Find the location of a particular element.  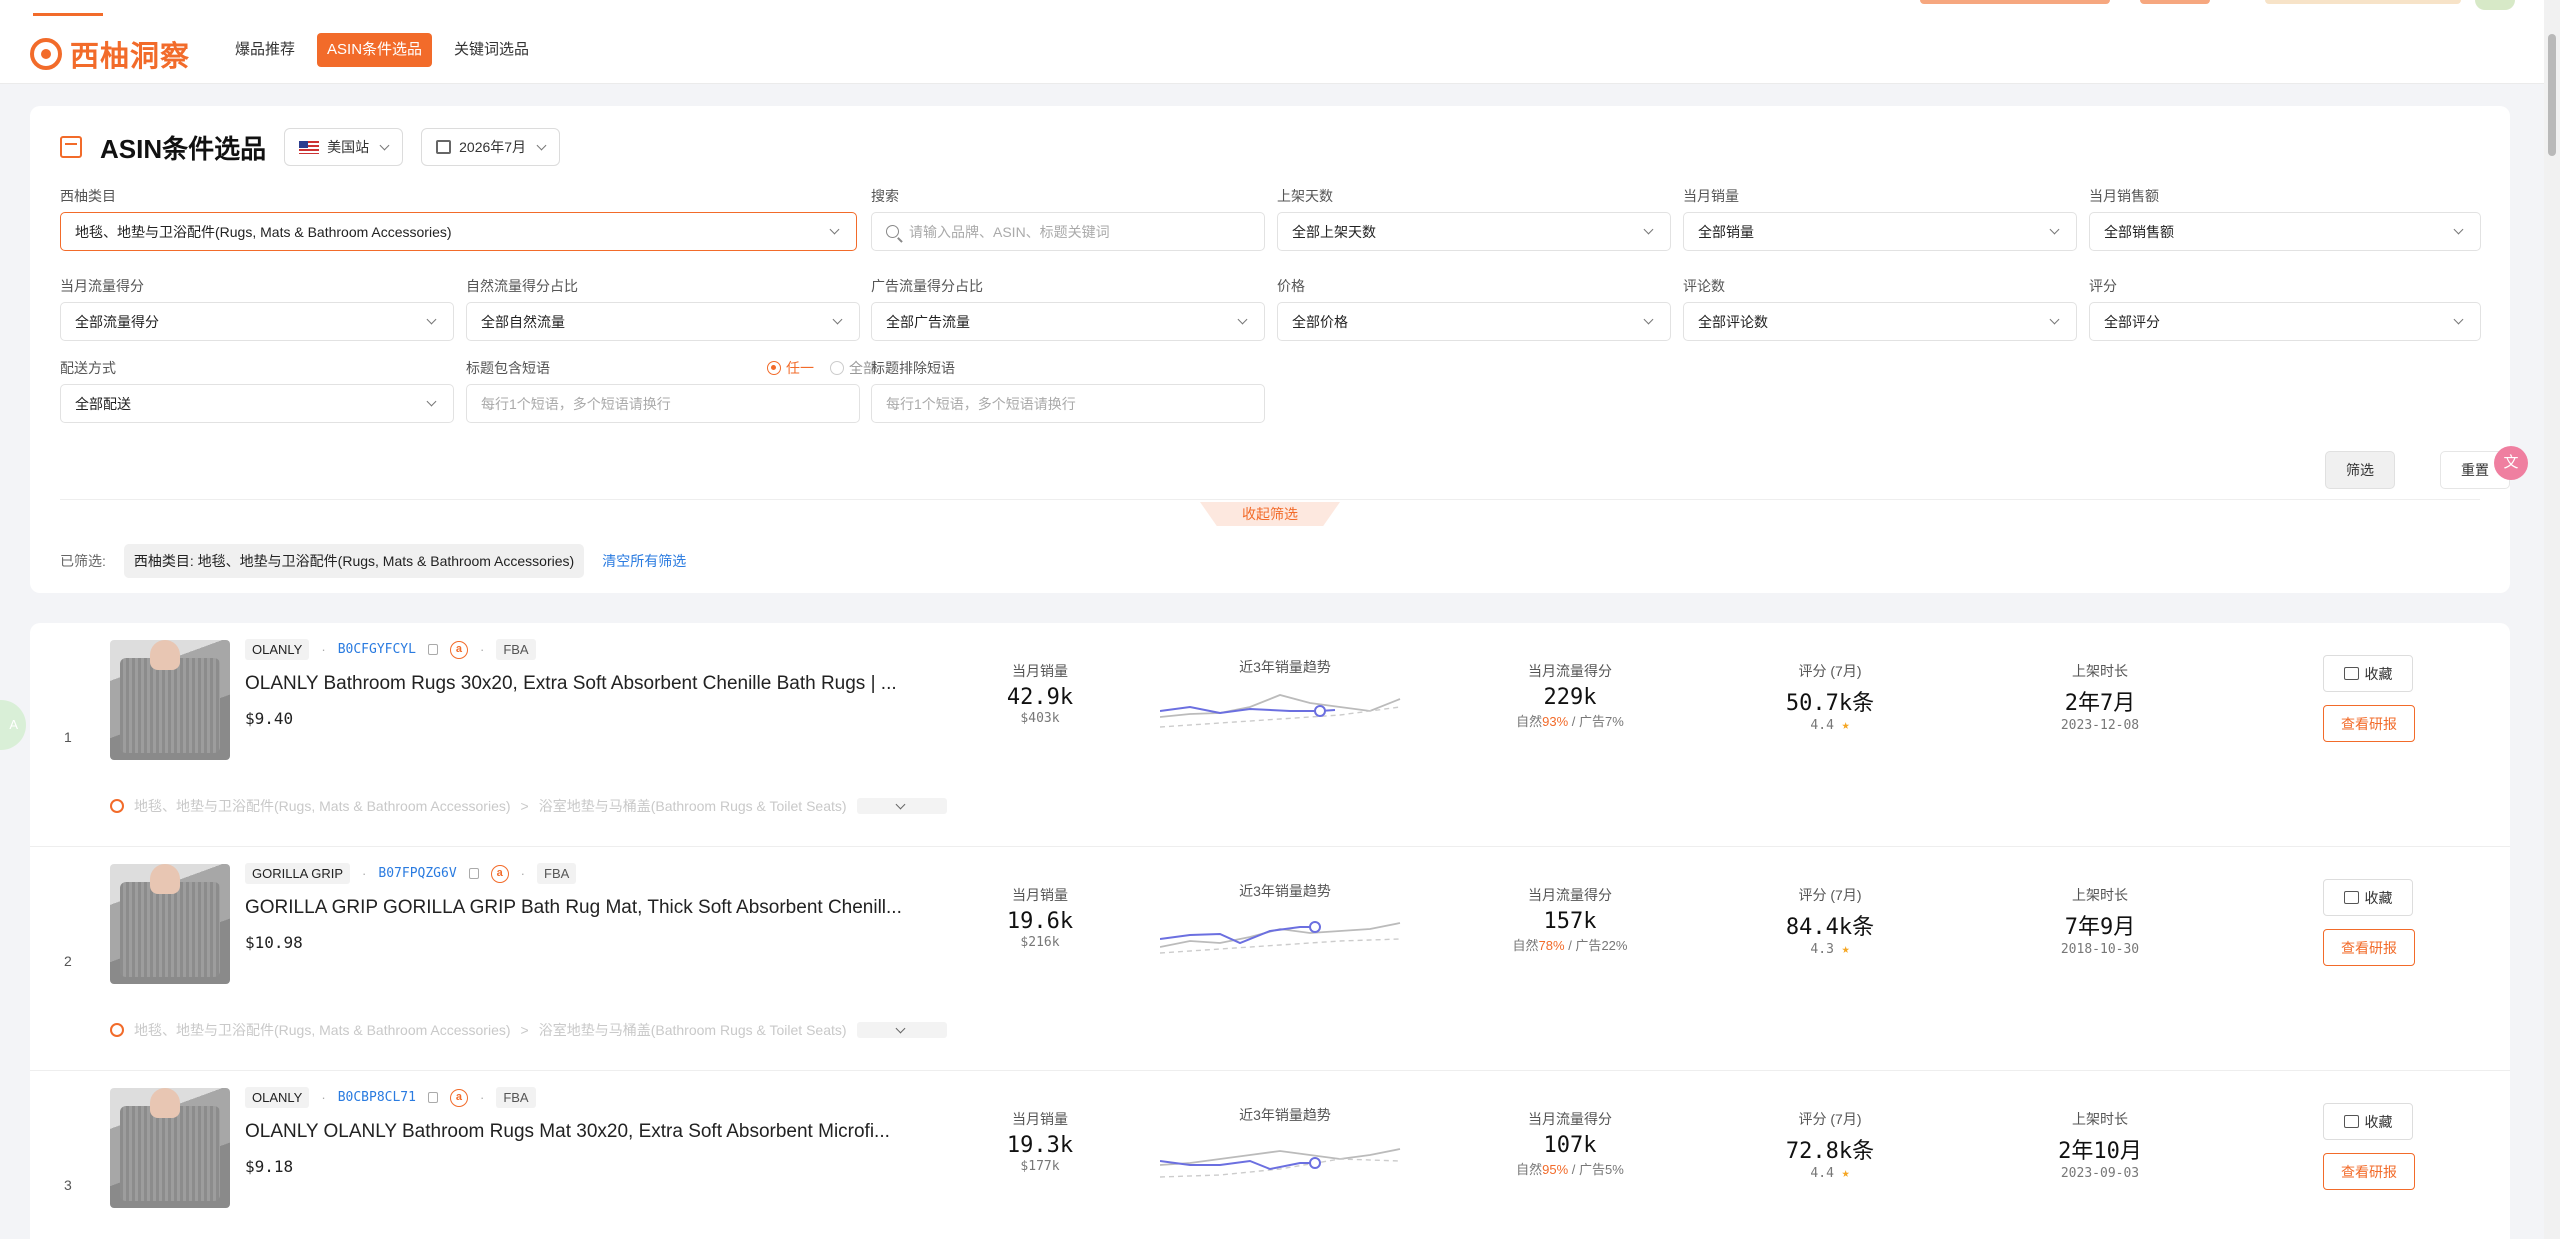

month-select: 2026年7月 is located at coordinates (491, 147).